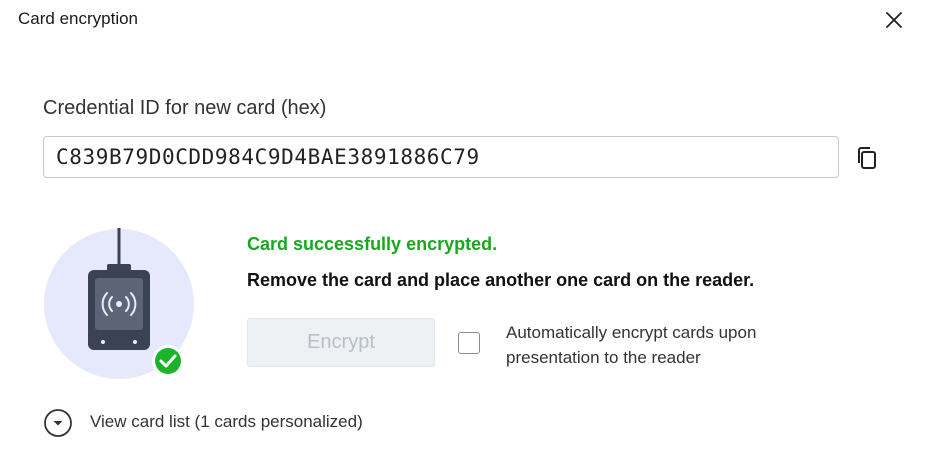 The width and height of the screenshot is (935, 464). Describe the element at coordinates (226, 422) in the screenshot. I see `card-list-label: View card list (1 cards personalized)` at that location.